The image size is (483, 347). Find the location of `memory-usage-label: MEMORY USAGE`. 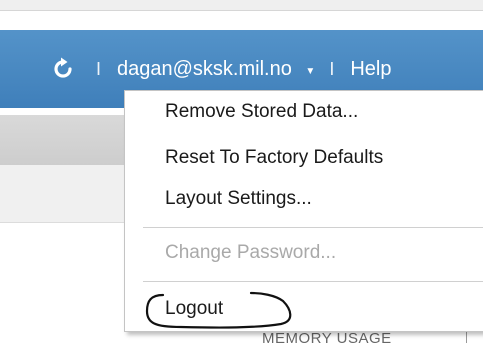

memory-usage-label: MEMORY USAGE is located at coordinates (327, 338).